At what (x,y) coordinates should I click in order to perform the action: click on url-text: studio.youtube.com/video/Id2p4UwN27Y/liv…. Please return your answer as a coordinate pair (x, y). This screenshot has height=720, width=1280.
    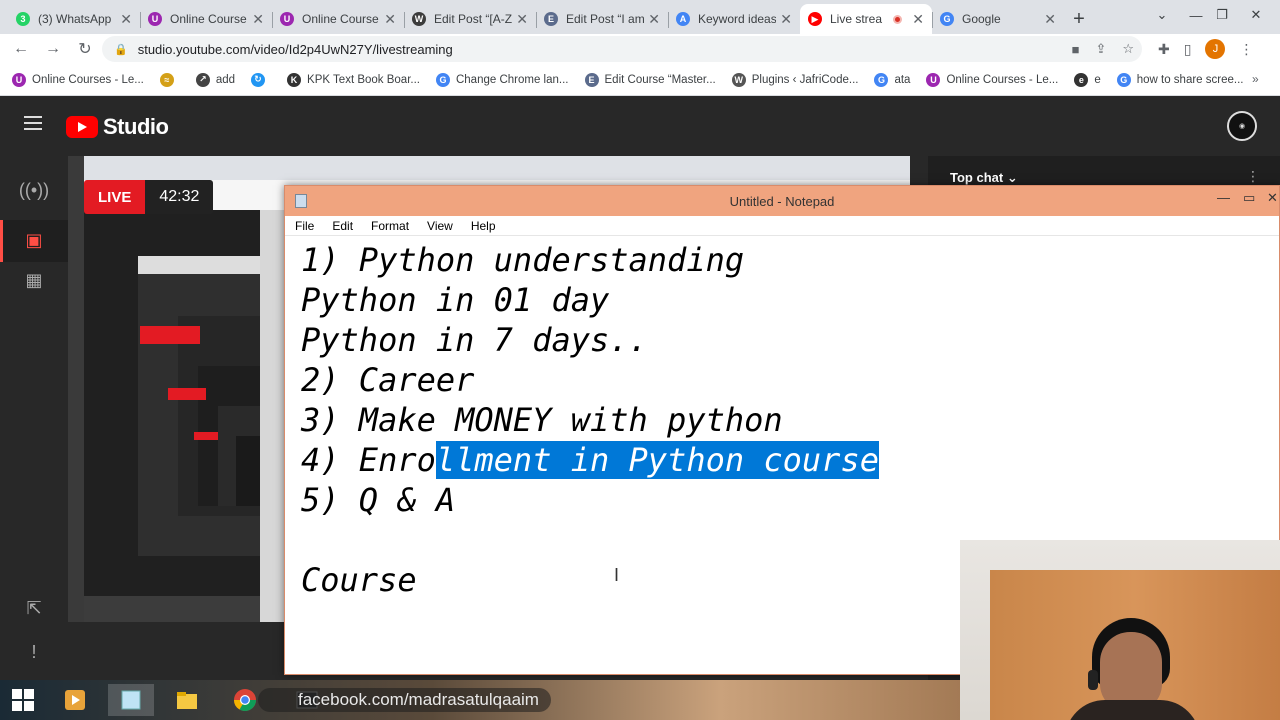
    Looking at the image, I should click on (295, 49).